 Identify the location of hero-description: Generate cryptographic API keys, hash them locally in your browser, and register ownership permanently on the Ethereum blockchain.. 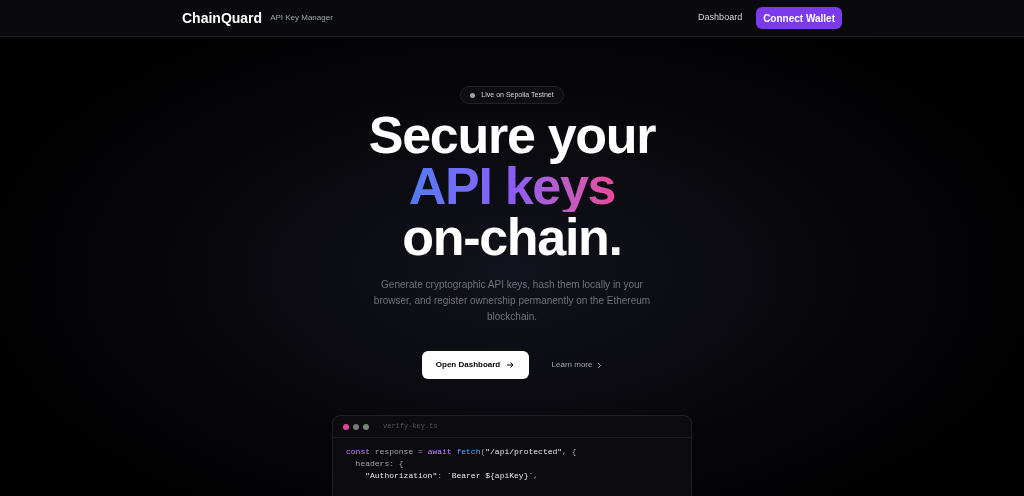
(512, 301).